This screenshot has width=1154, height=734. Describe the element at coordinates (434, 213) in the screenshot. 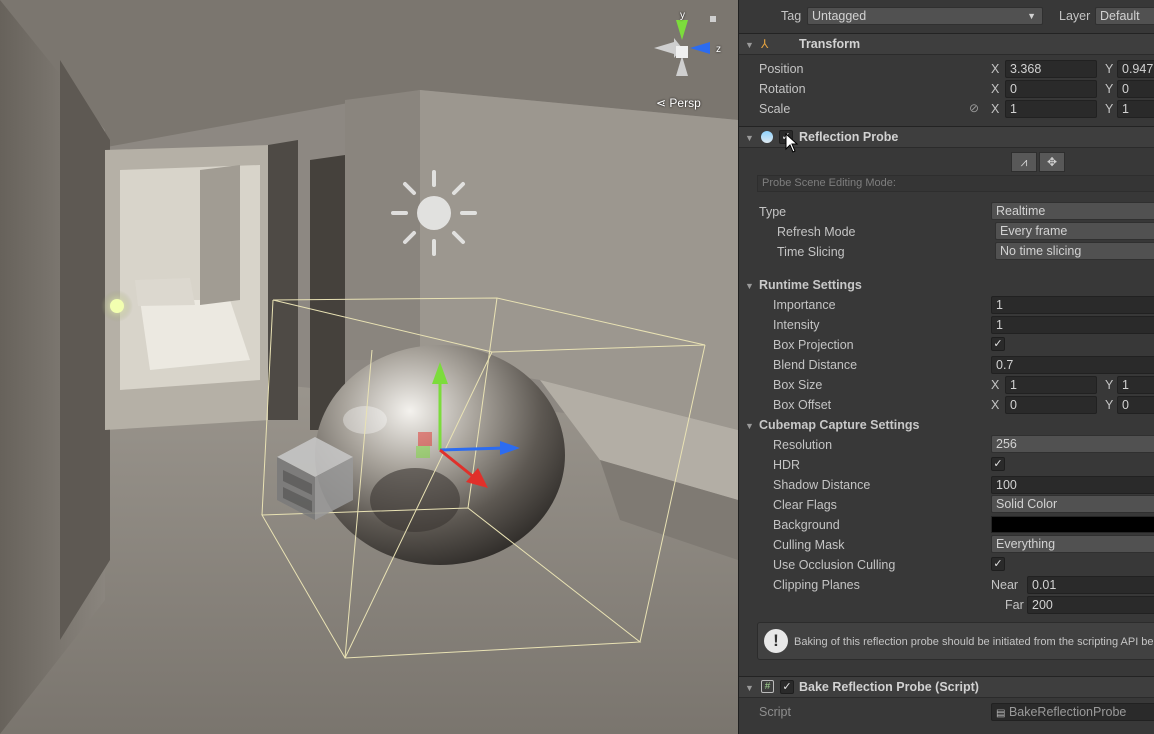

I see `sun-icon` at that location.